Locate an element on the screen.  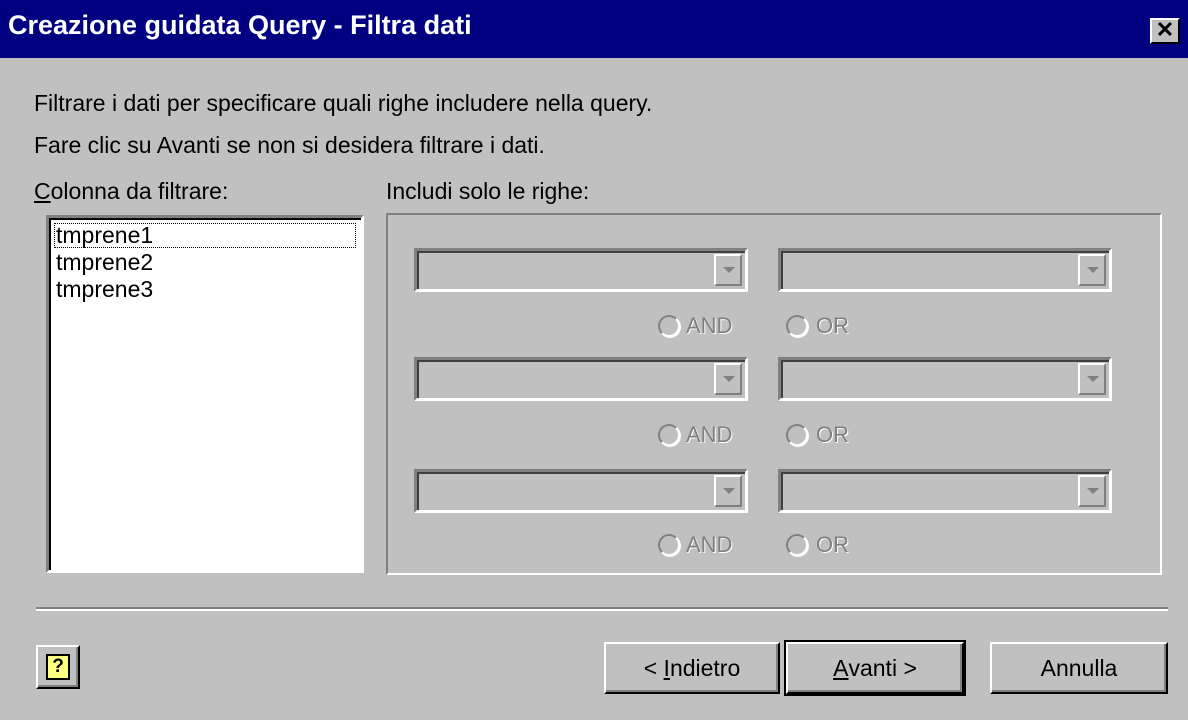
and-label-3: AND is located at coordinates (709, 544).